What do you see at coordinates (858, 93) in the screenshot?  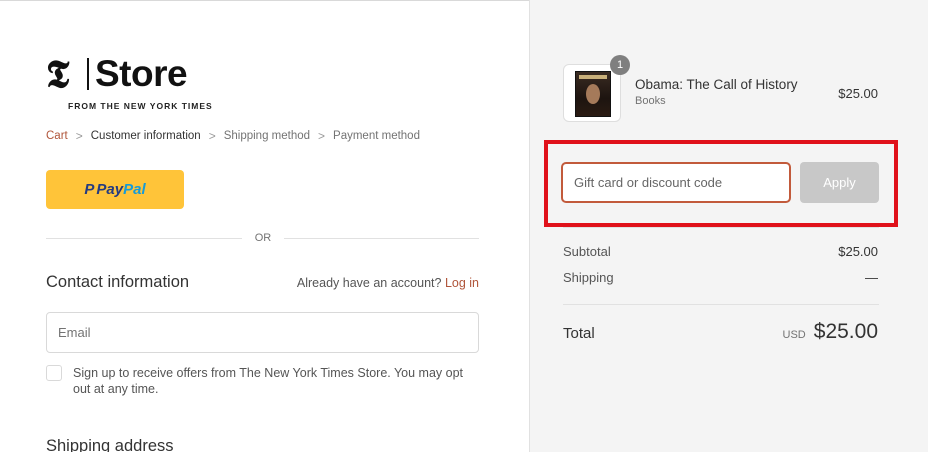 I see `product-price: $25.00` at bounding box center [858, 93].